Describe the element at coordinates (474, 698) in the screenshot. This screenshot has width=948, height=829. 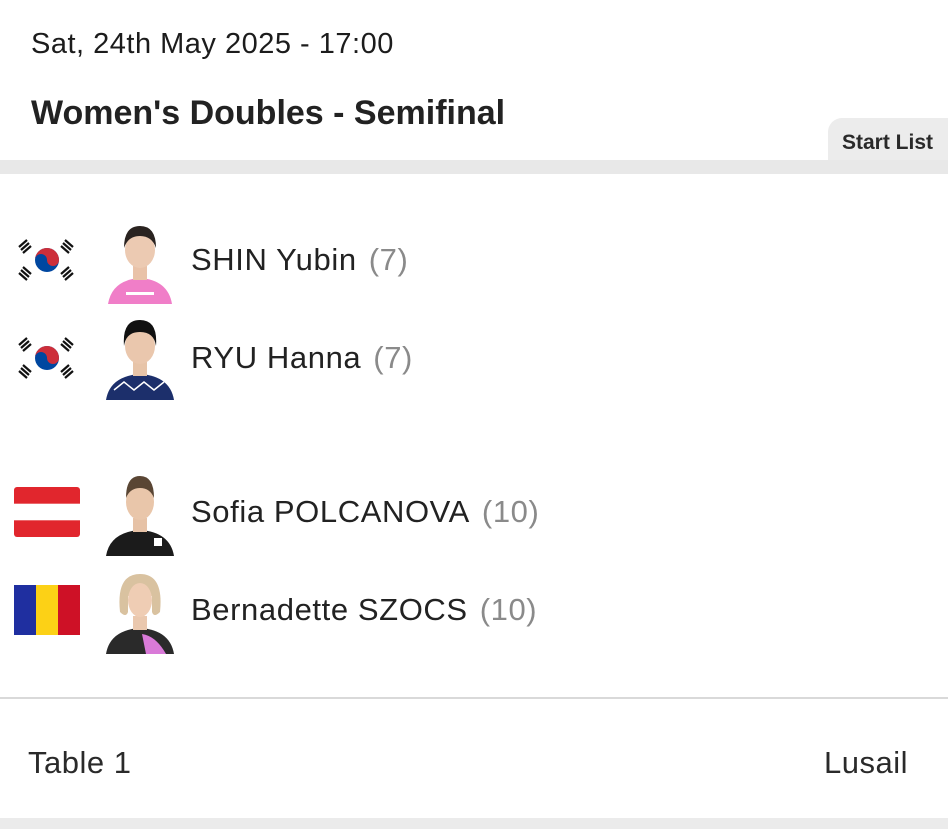
I see `footer-divider` at that location.